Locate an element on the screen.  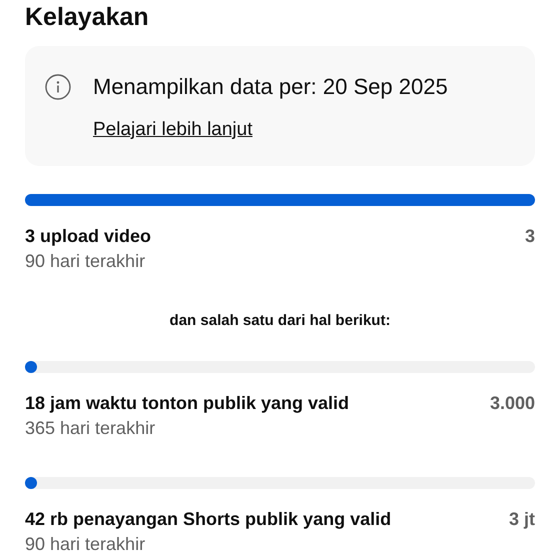
learn-more-link: Pelajari lebih lanjut is located at coordinates (172, 130).